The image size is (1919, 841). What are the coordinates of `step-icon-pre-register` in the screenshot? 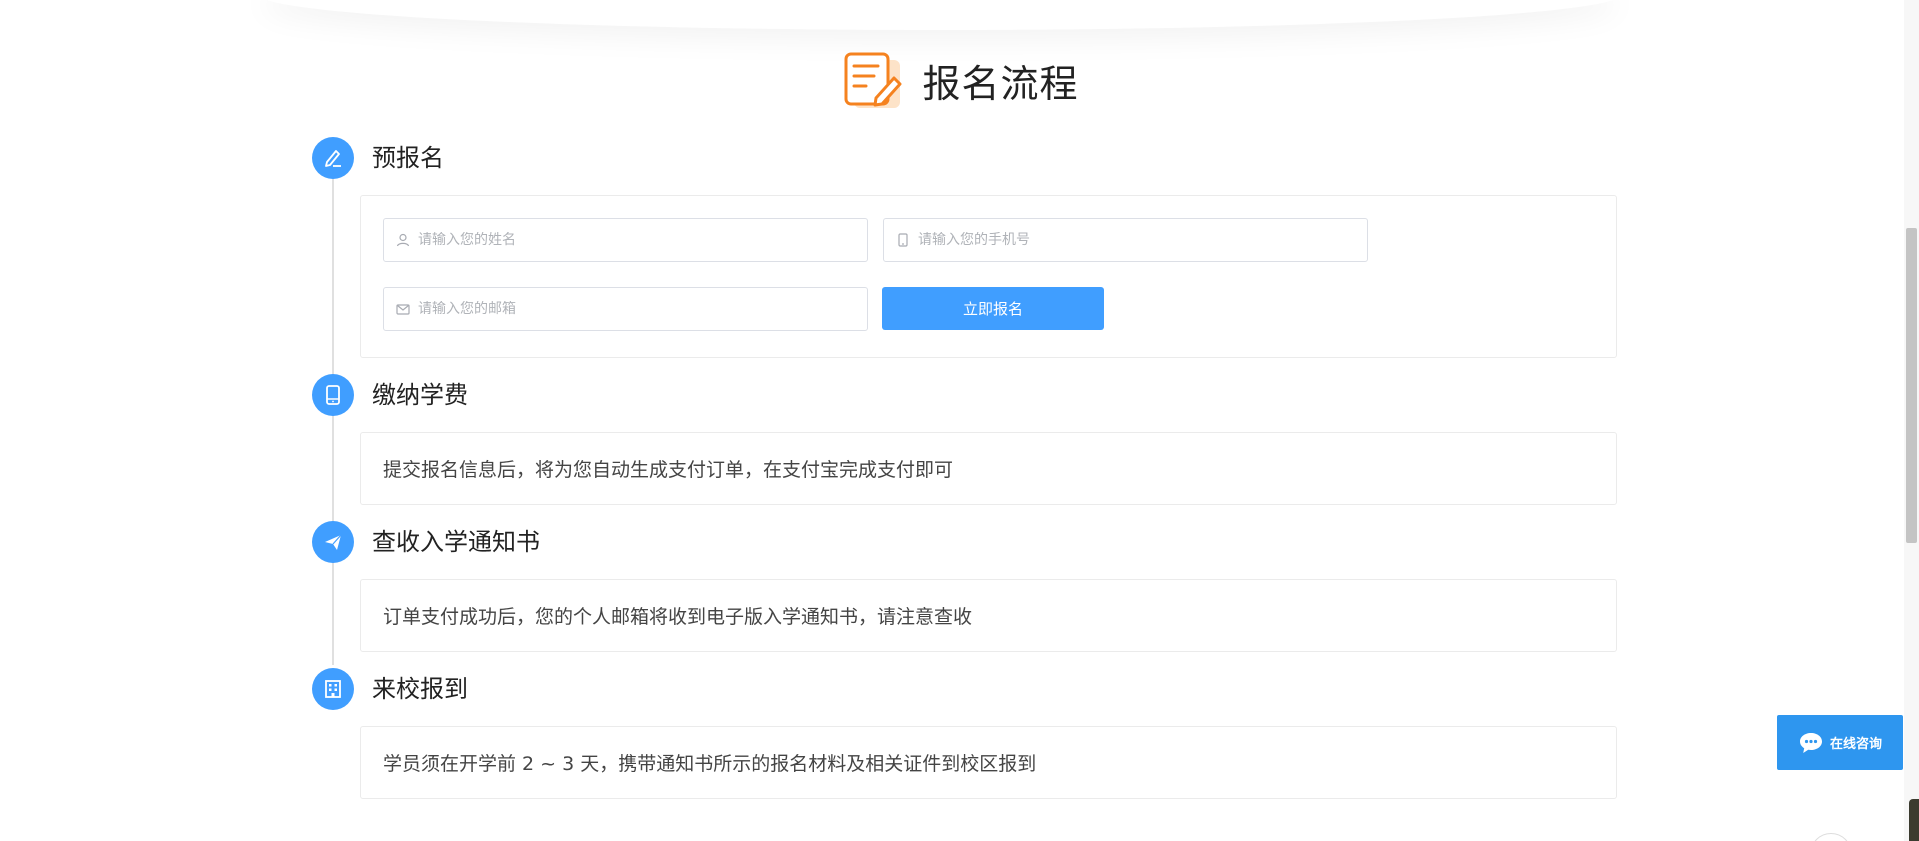 It's located at (333, 158).